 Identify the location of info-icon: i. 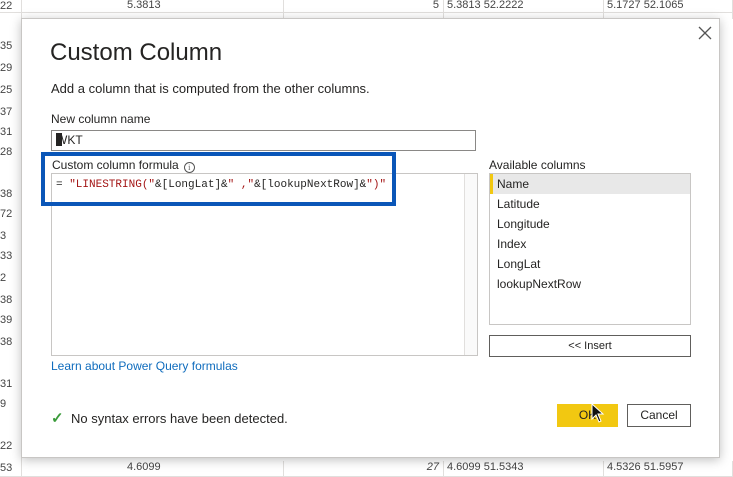
(189, 167).